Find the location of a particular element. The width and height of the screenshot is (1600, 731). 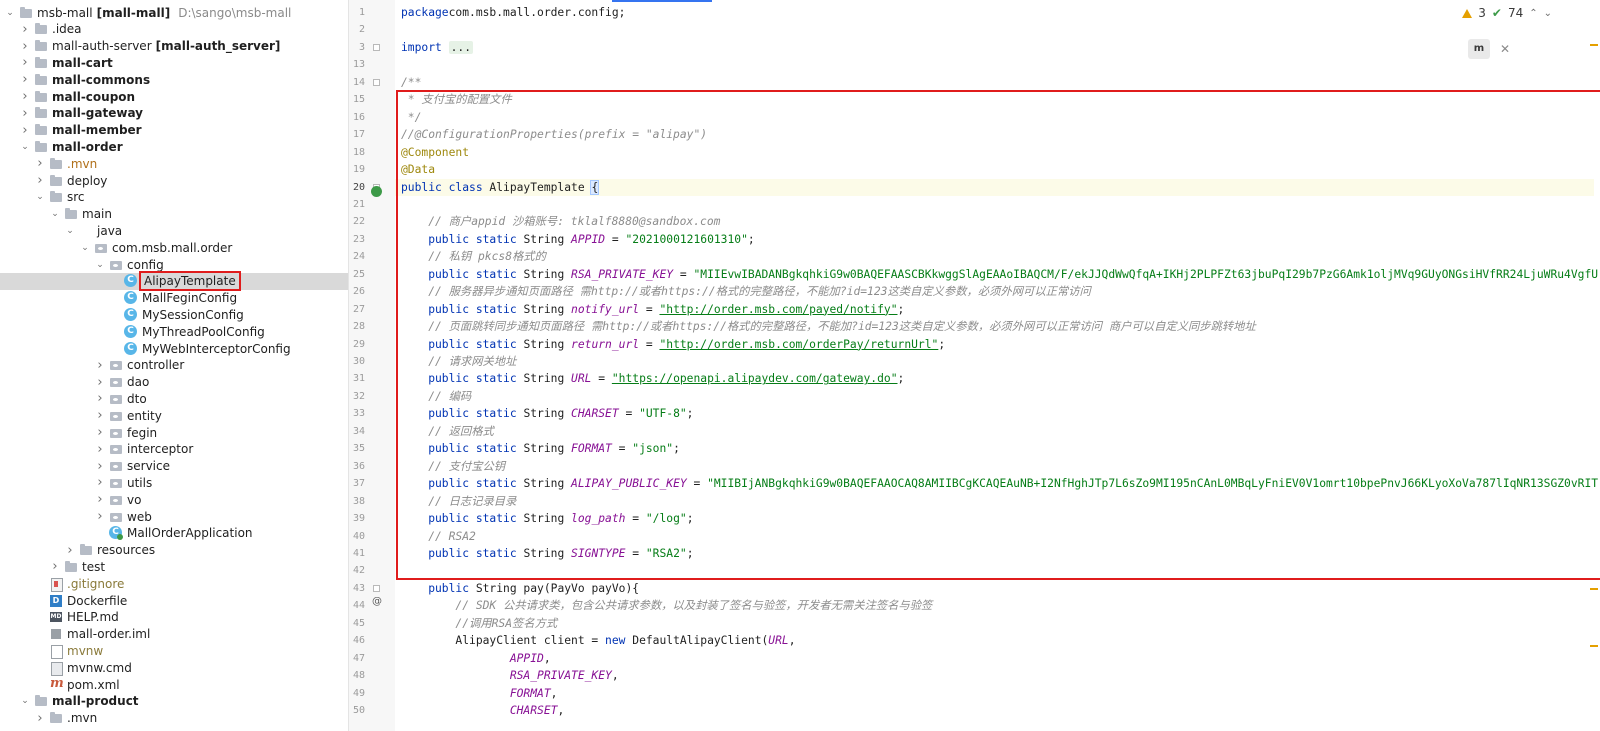

line-number: 43 is located at coordinates (357, 588).